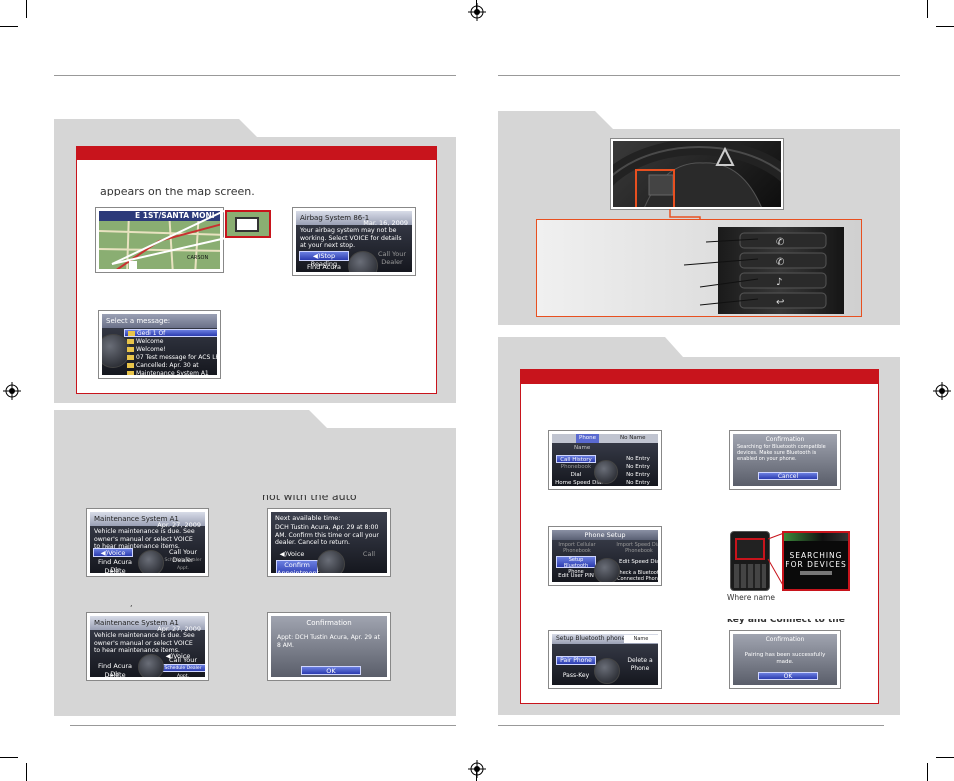 This screenshot has width=954, height=781. What do you see at coordinates (576, 475) in the screenshot?
I see `dial-item: Dial` at bounding box center [576, 475].